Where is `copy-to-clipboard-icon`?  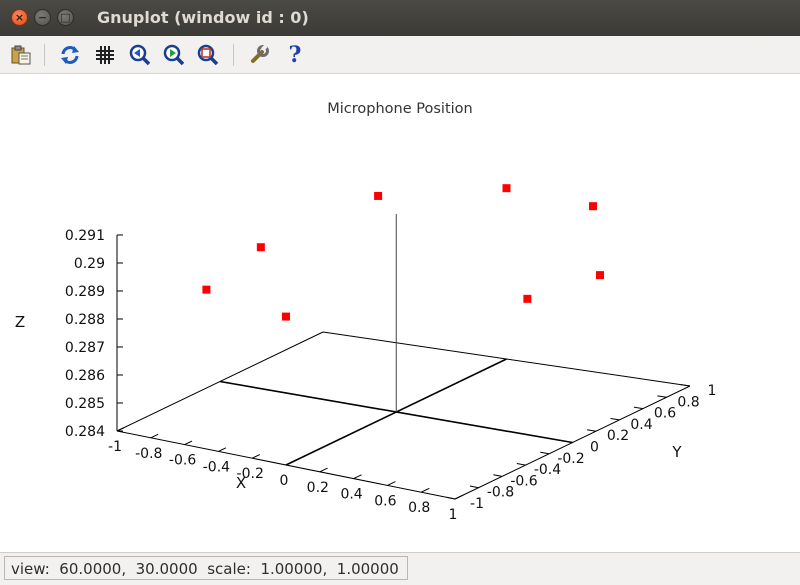
copy-to-clipboard-icon is located at coordinates (21, 55).